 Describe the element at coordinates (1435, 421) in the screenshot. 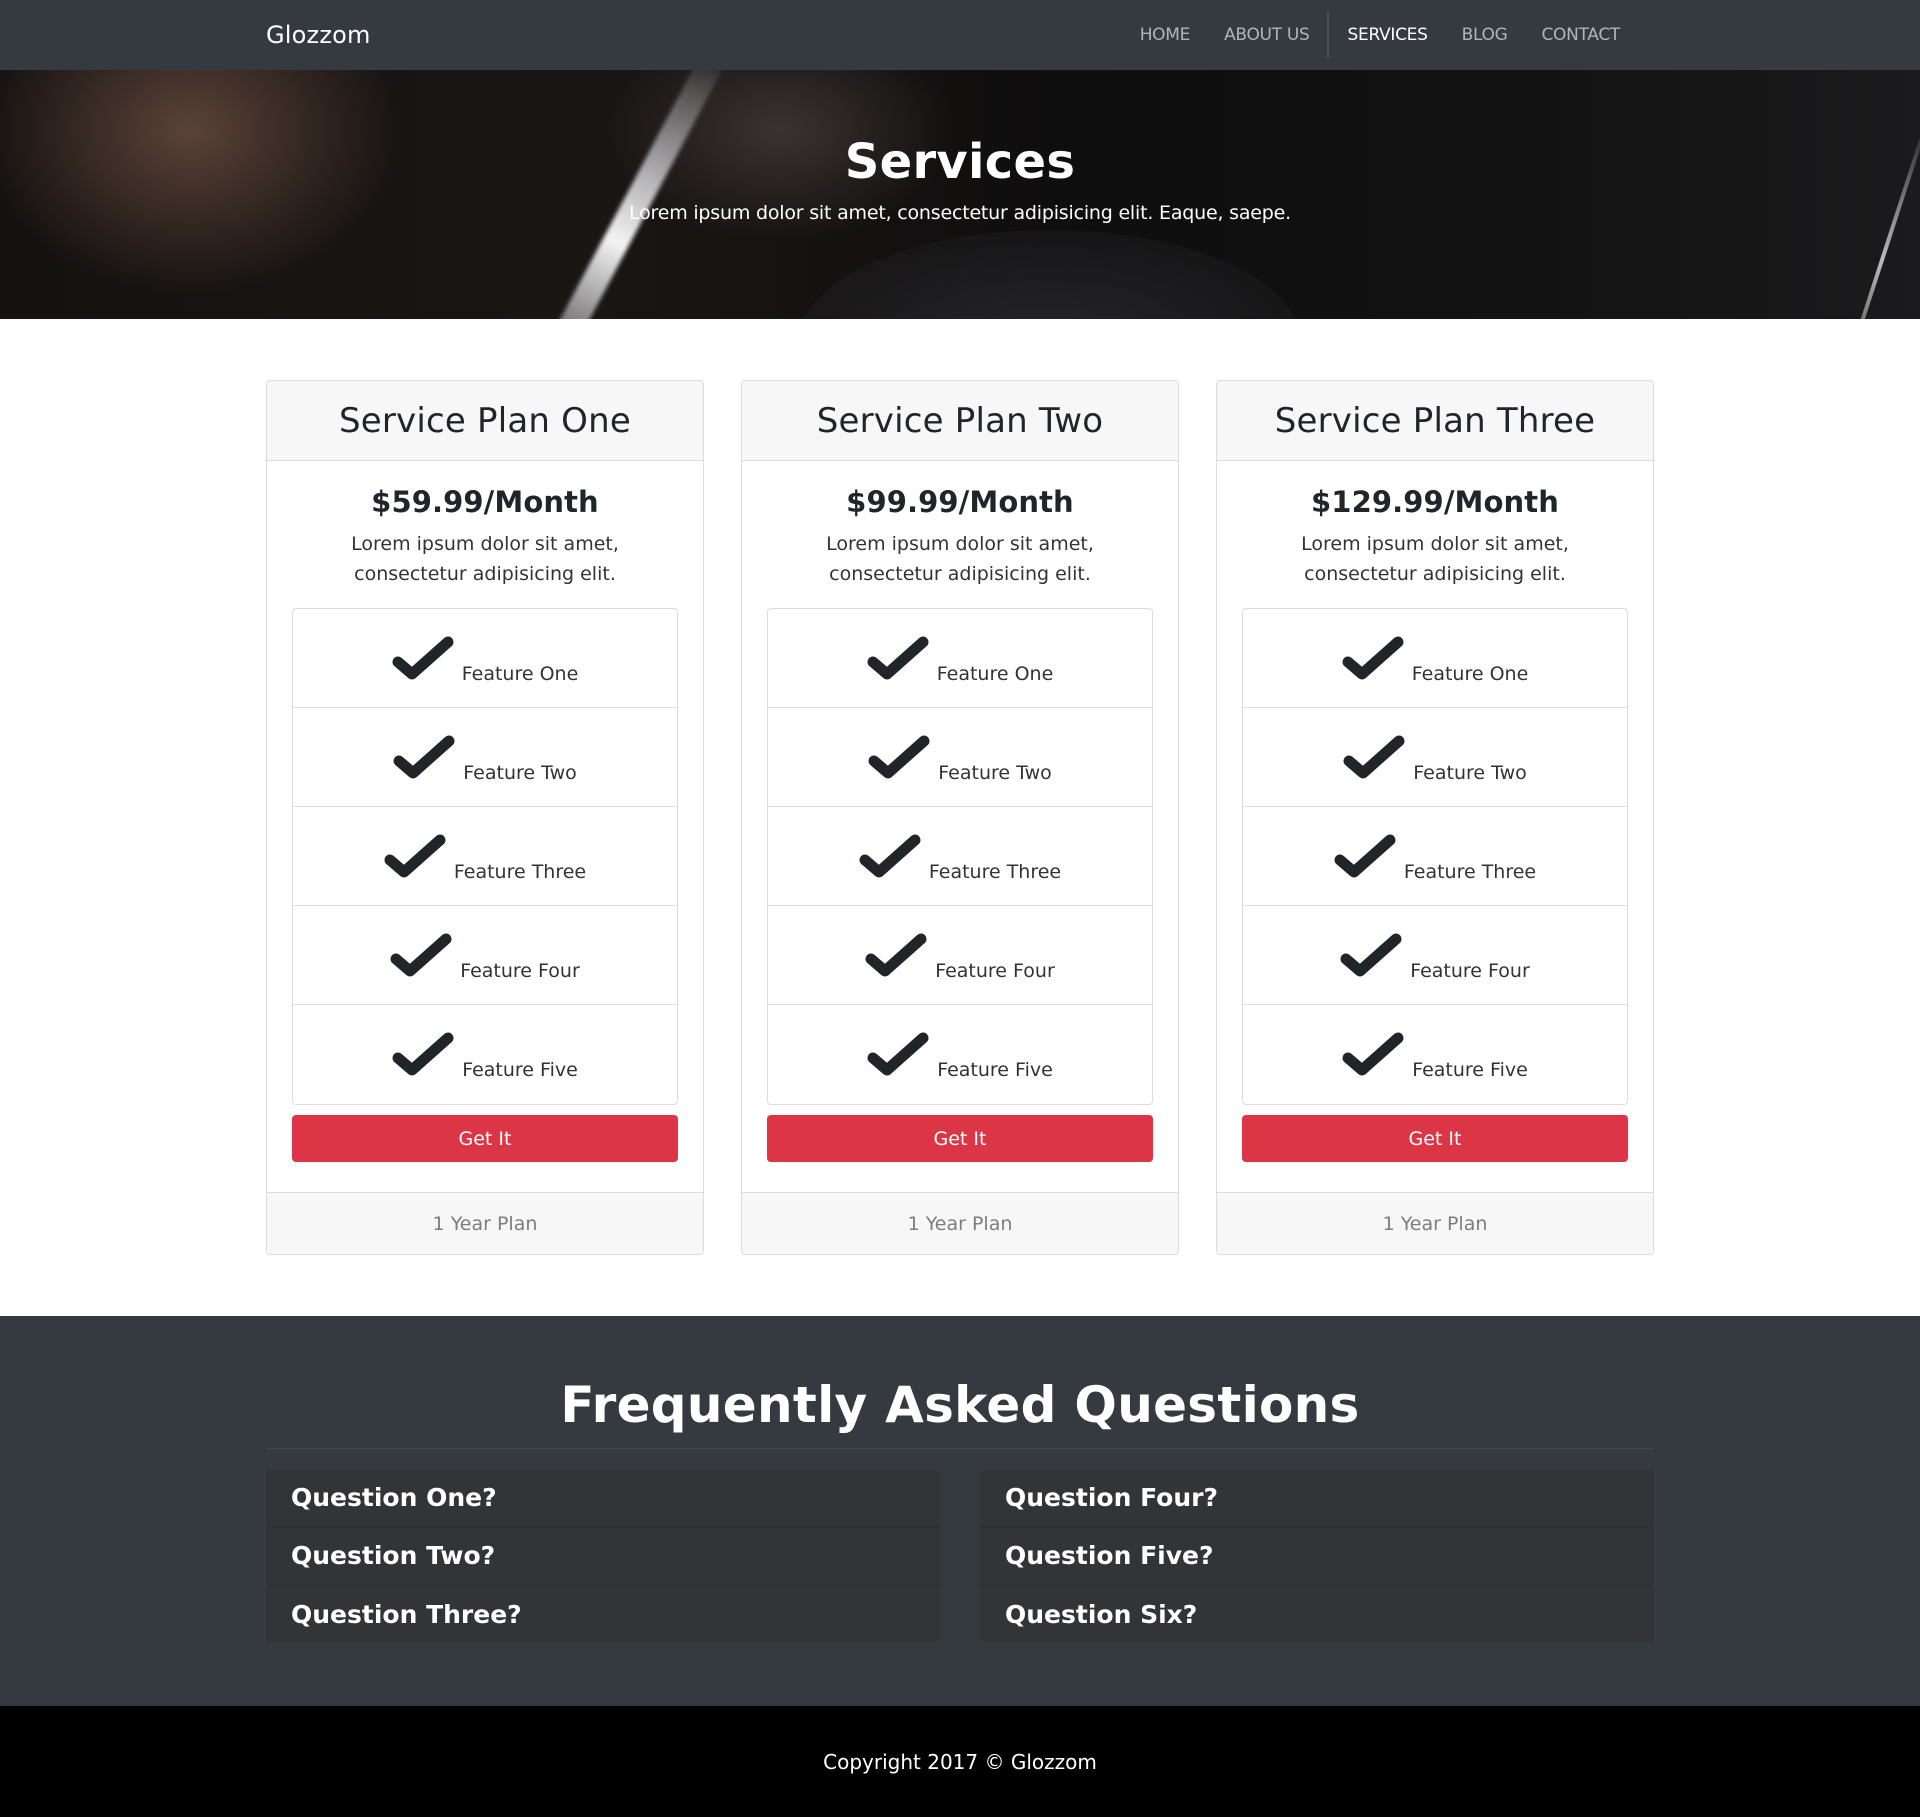

I see `plan-name: Service Plan Three` at that location.